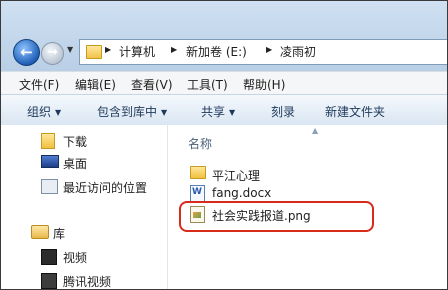  What do you see at coordinates (132, 111) in the screenshot?
I see `include-in-library-button: 包含到库中 ▼` at bounding box center [132, 111].